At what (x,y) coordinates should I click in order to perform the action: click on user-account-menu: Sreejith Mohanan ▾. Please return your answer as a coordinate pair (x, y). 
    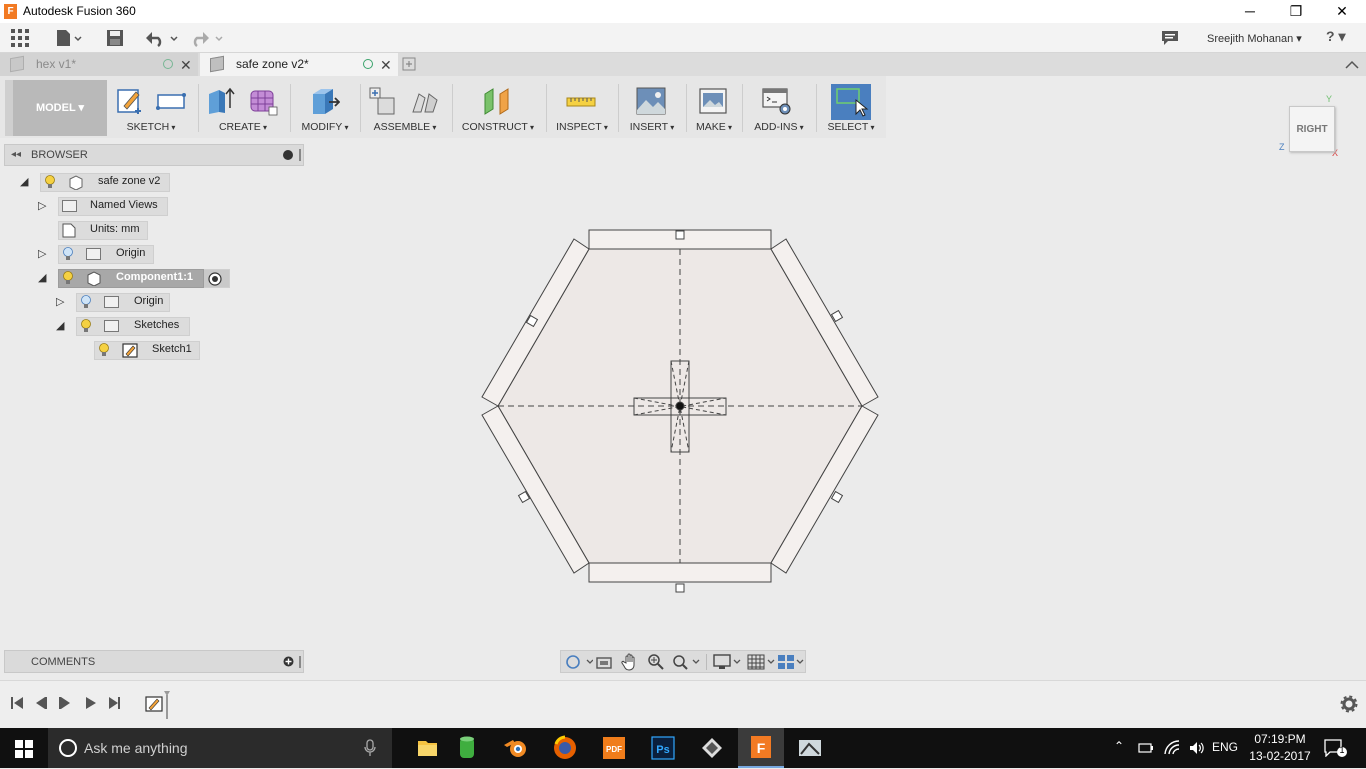
    Looking at the image, I should click on (1254, 38).